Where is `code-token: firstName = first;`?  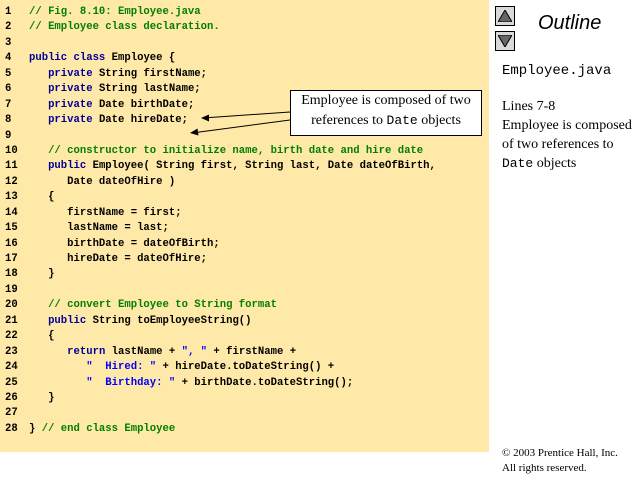
code-token: firstName = first; is located at coordinates (105, 212).